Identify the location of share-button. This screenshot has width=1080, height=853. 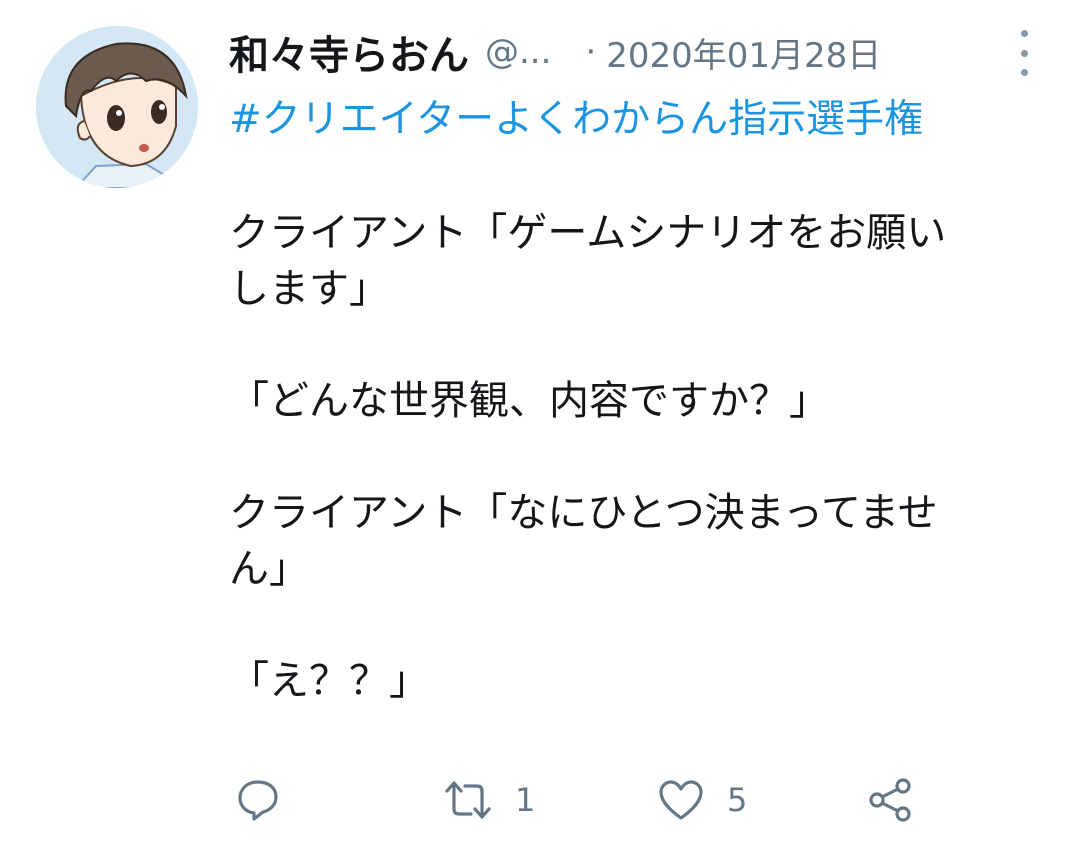
(890, 800).